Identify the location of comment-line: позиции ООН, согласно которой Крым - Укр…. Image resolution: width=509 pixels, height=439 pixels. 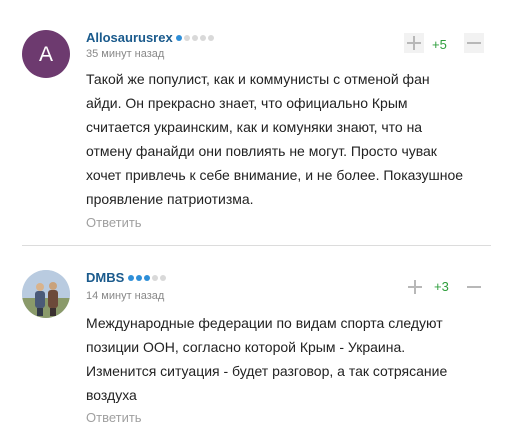
(246, 347).